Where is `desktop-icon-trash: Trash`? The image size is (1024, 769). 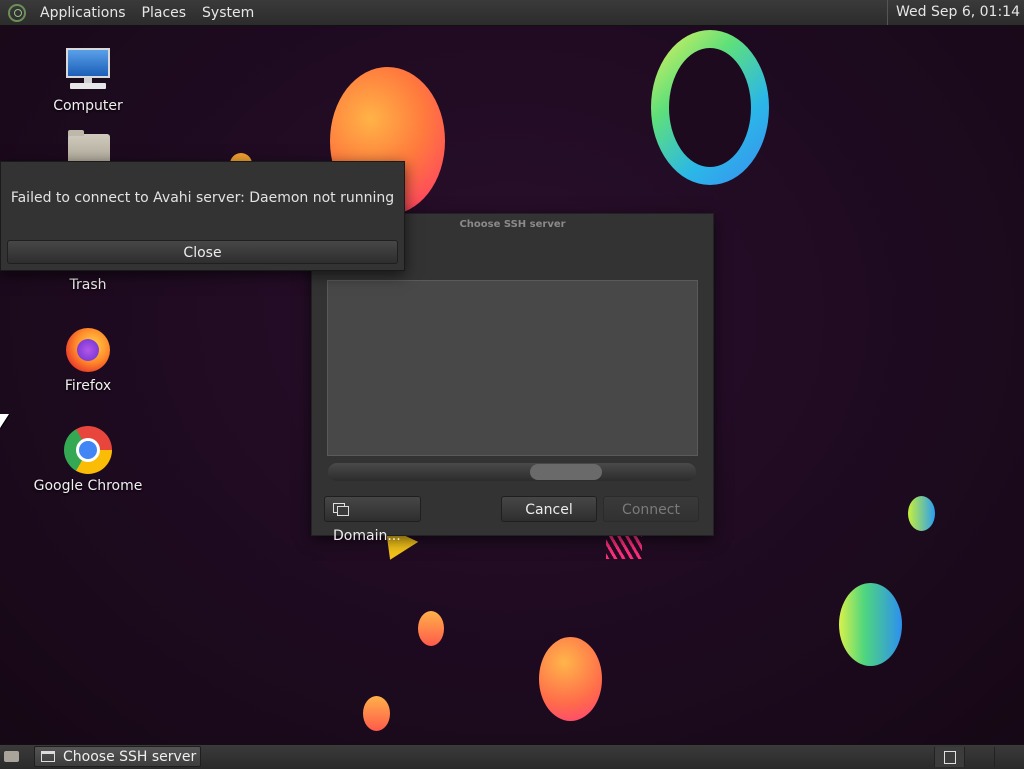
desktop-icon-trash: Trash is located at coordinates (88, 285).